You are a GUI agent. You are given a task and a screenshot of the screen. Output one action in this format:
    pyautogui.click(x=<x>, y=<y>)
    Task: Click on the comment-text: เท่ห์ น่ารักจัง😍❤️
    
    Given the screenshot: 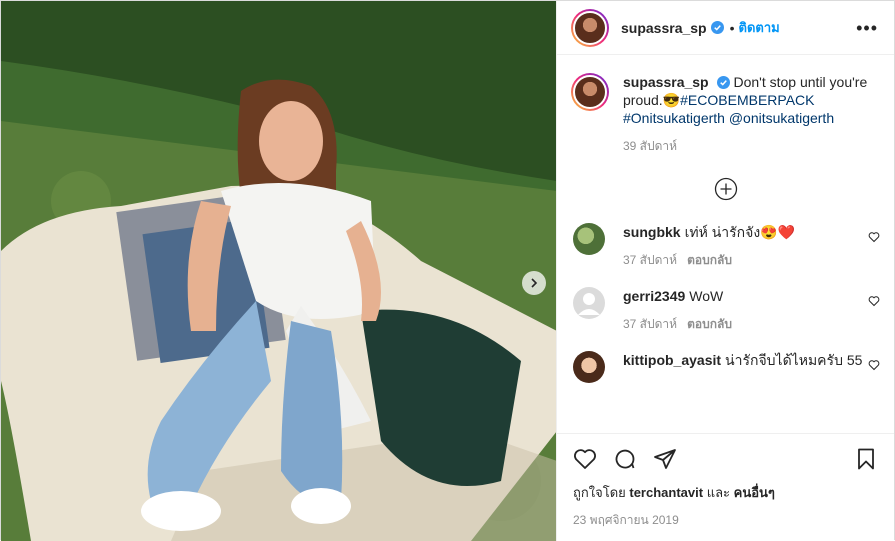 What is the action you would take?
    pyautogui.click(x=740, y=232)
    